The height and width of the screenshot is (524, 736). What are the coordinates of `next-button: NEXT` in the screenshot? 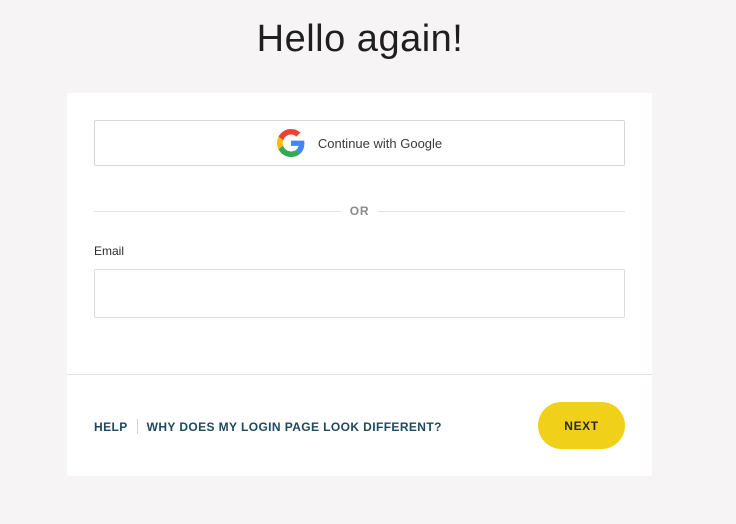 It's located at (581, 425).